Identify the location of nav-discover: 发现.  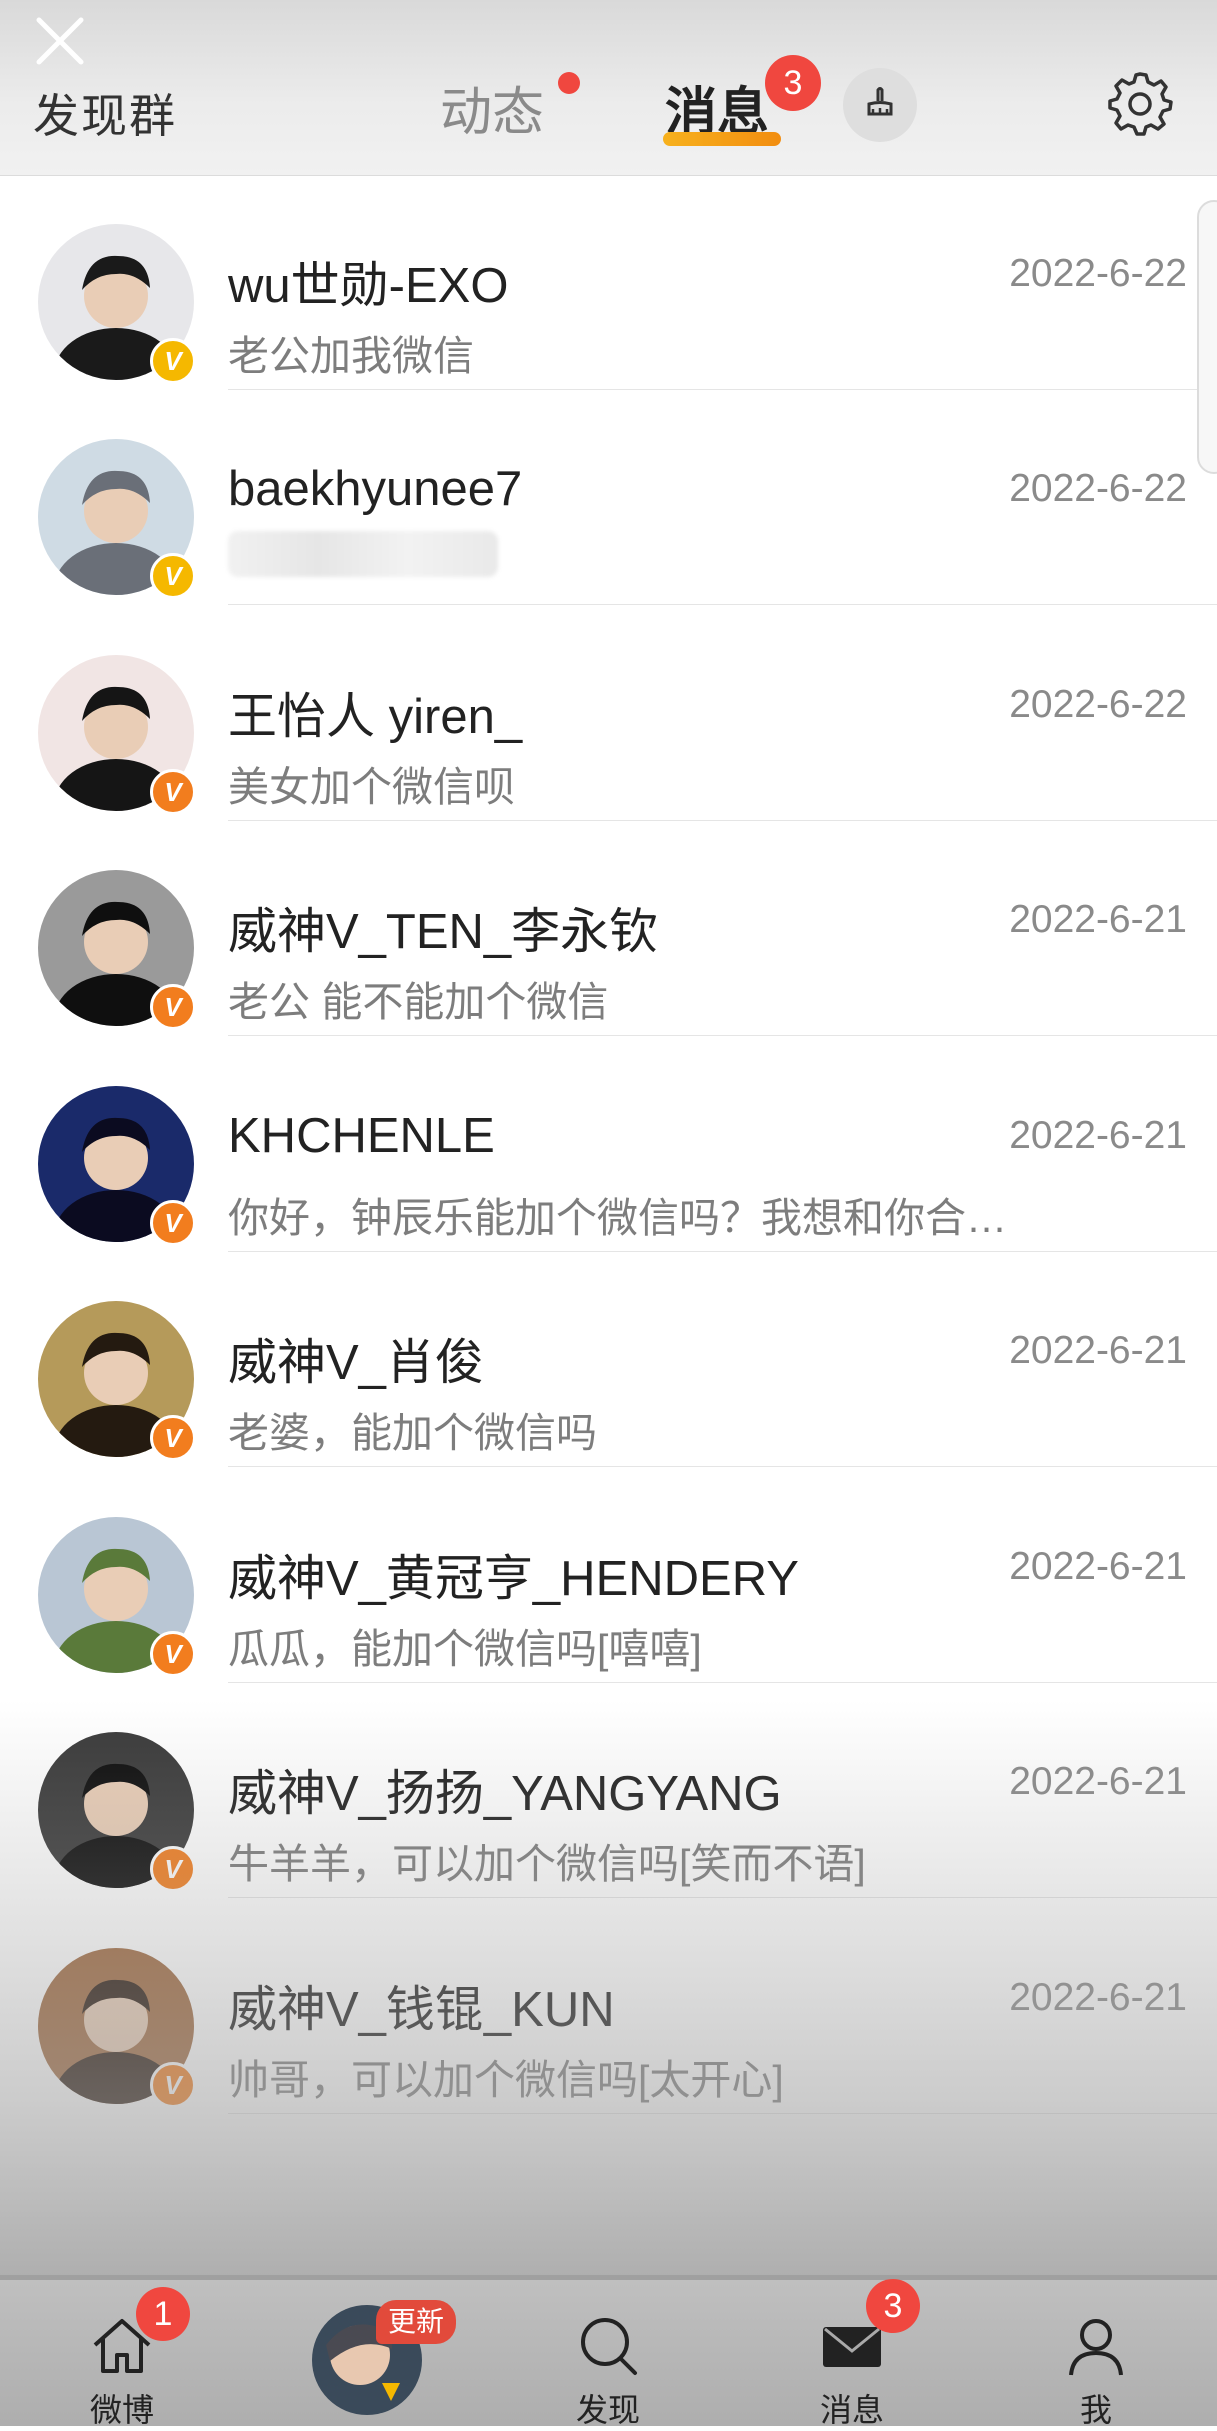
(608, 2351).